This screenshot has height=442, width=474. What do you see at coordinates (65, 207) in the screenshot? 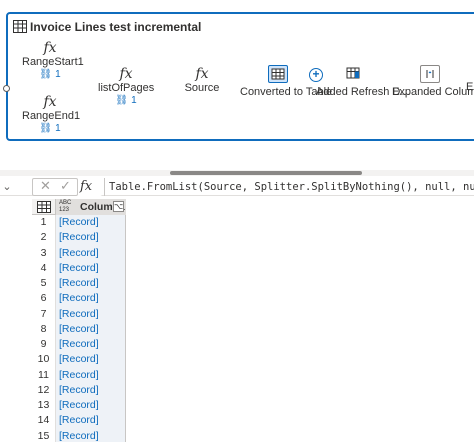
I see `column-type-icon: ABC 123` at bounding box center [65, 207].